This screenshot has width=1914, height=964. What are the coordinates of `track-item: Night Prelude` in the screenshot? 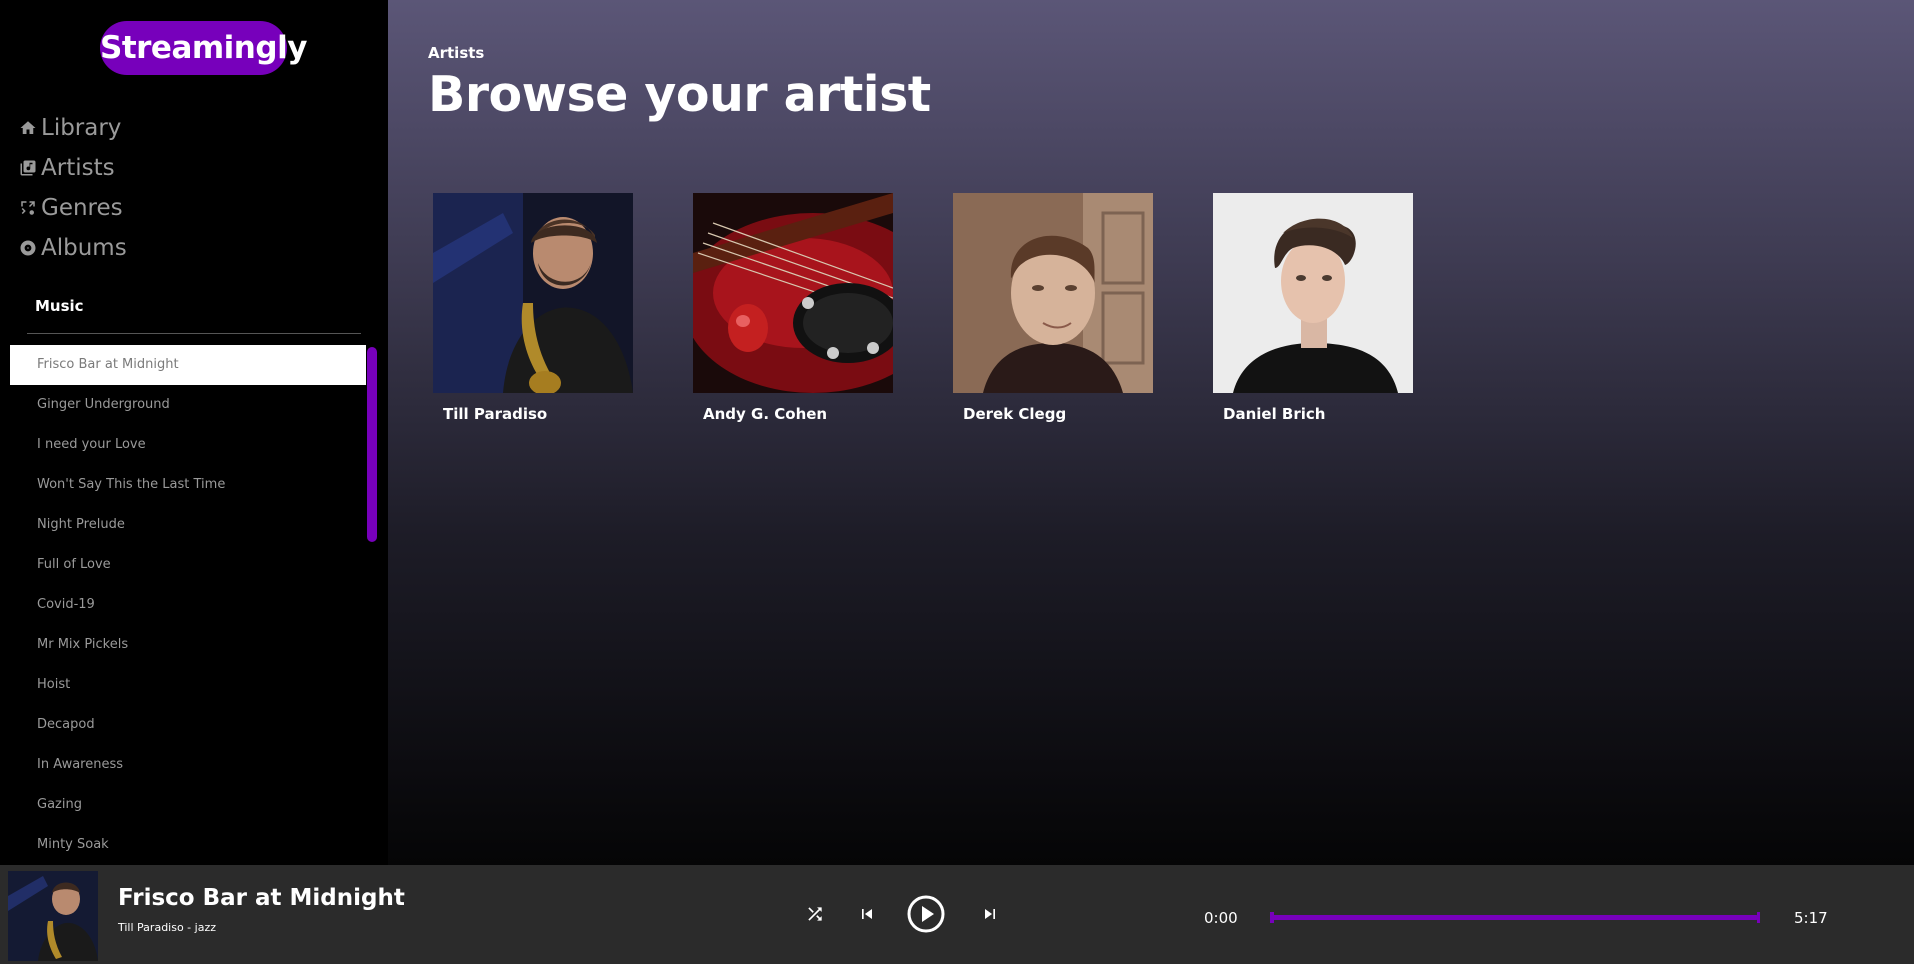 It's located at (188, 525).